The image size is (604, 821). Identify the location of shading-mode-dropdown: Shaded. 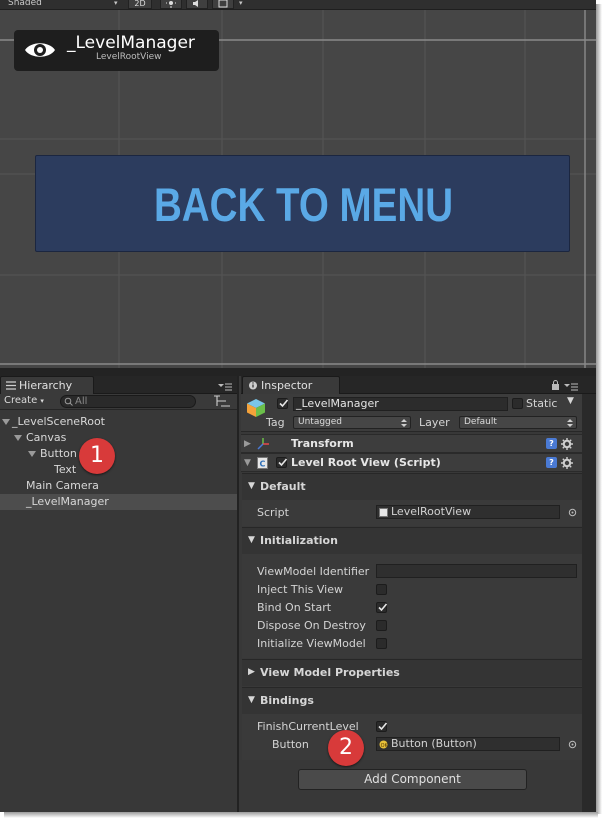
(25, 4).